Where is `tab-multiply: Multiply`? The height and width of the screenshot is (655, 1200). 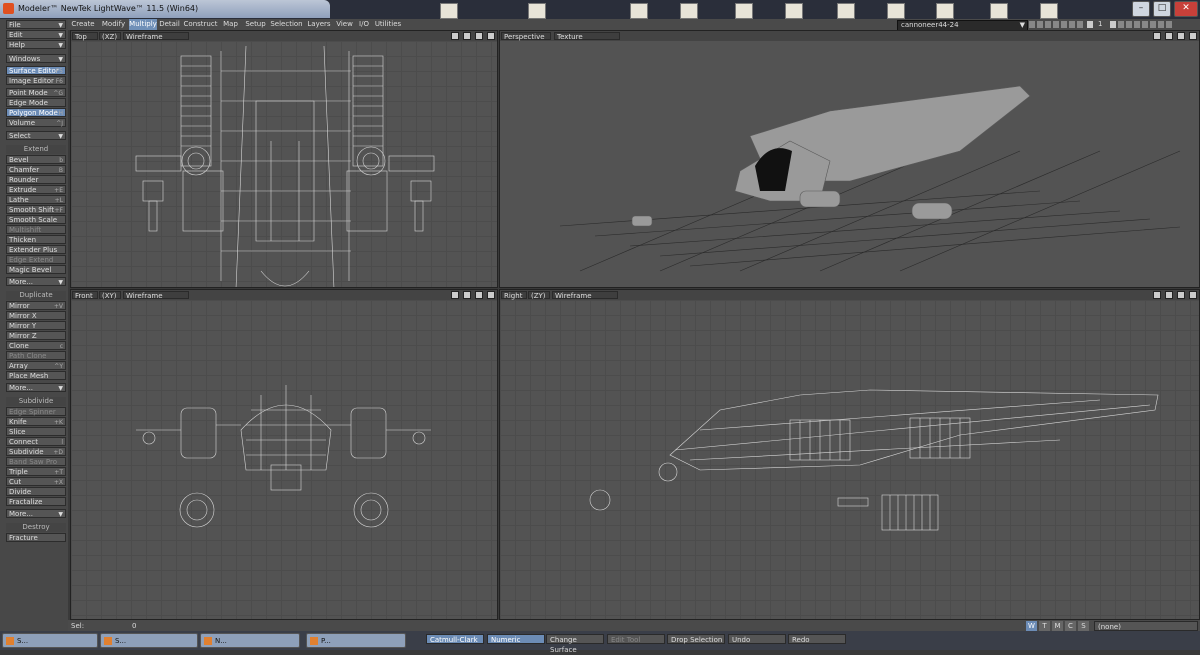 tab-multiply: Multiply is located at coordinates (143, 24).